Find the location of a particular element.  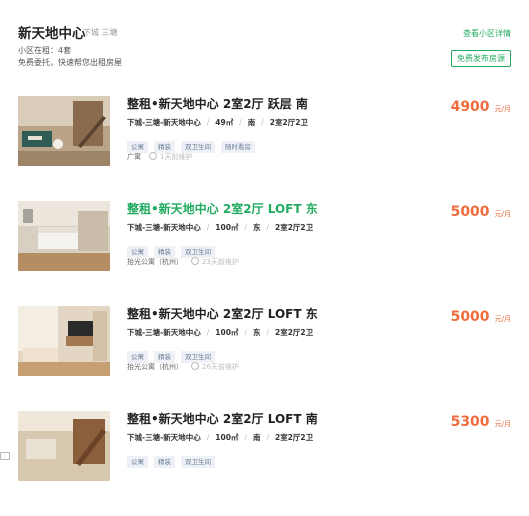

listing-price: 4900 元/月 is located at coordinates (481, 105).